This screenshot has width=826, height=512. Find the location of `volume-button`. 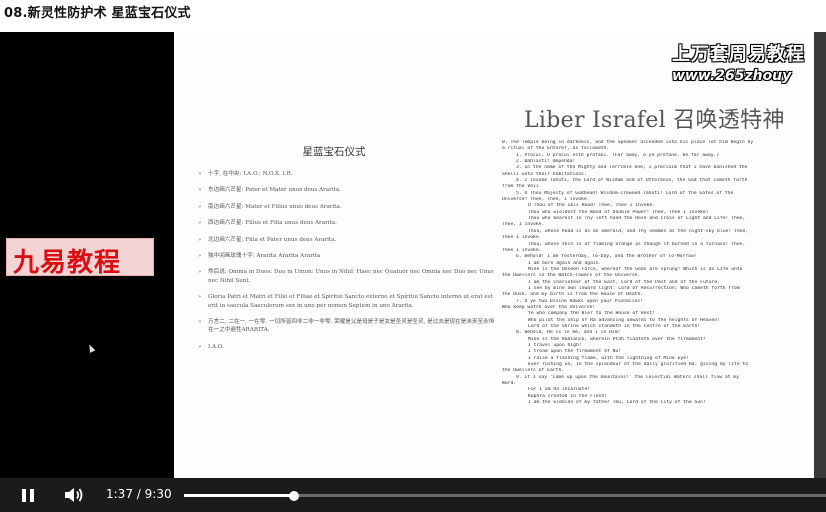

volume-button is located at coordinates (74, 495).